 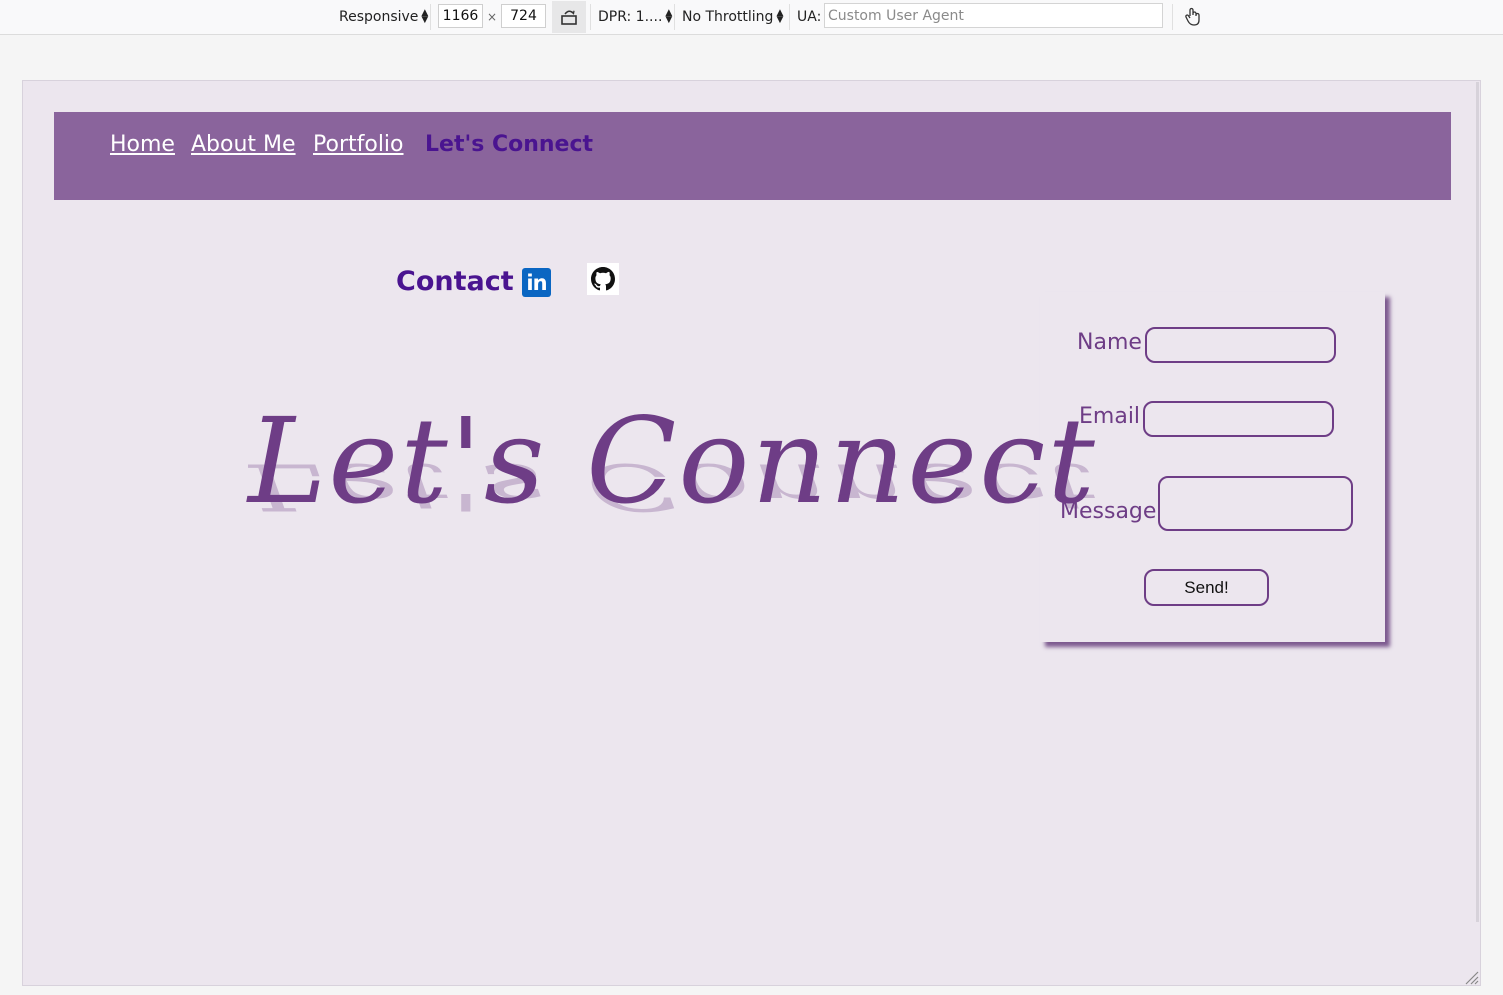 What do you see at coordinates (1471, 977) in the screenshot?
I see `resize-grip-icon` at bounding box center [1471, 977].